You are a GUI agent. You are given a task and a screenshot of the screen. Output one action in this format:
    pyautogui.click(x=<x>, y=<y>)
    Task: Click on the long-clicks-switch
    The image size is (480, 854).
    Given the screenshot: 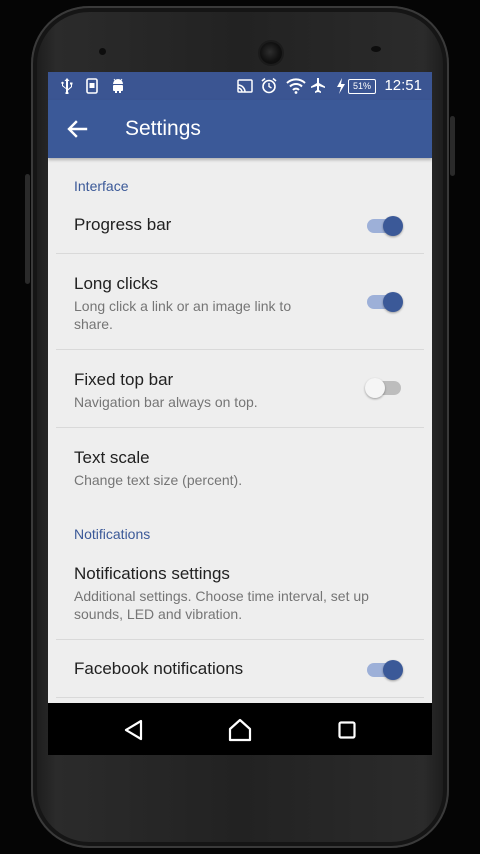 What is the action you would take?
    pyautogui.click(x=385, y=302)
    